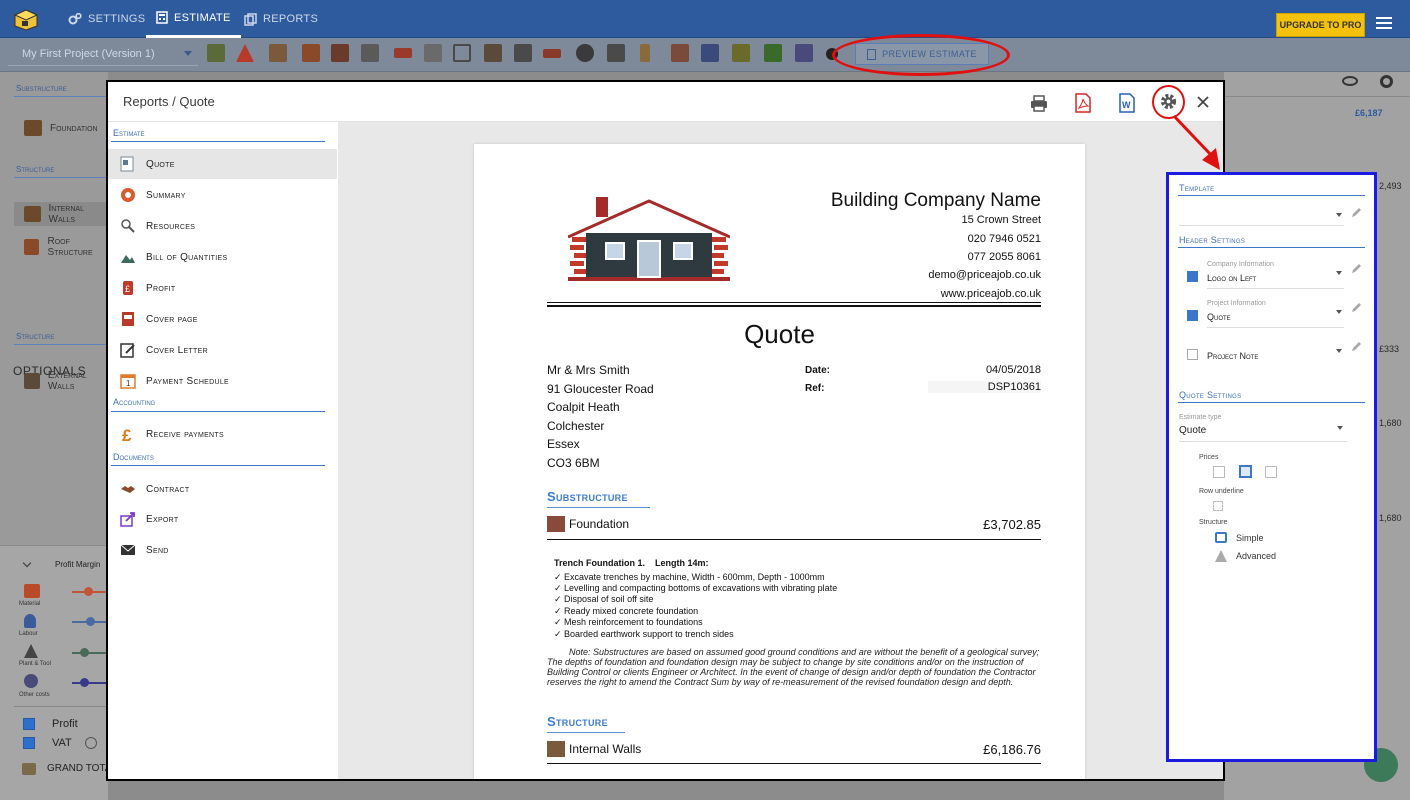  I want to click on menu-item-receive-payments: £ Receive payments, so click(222, 434).